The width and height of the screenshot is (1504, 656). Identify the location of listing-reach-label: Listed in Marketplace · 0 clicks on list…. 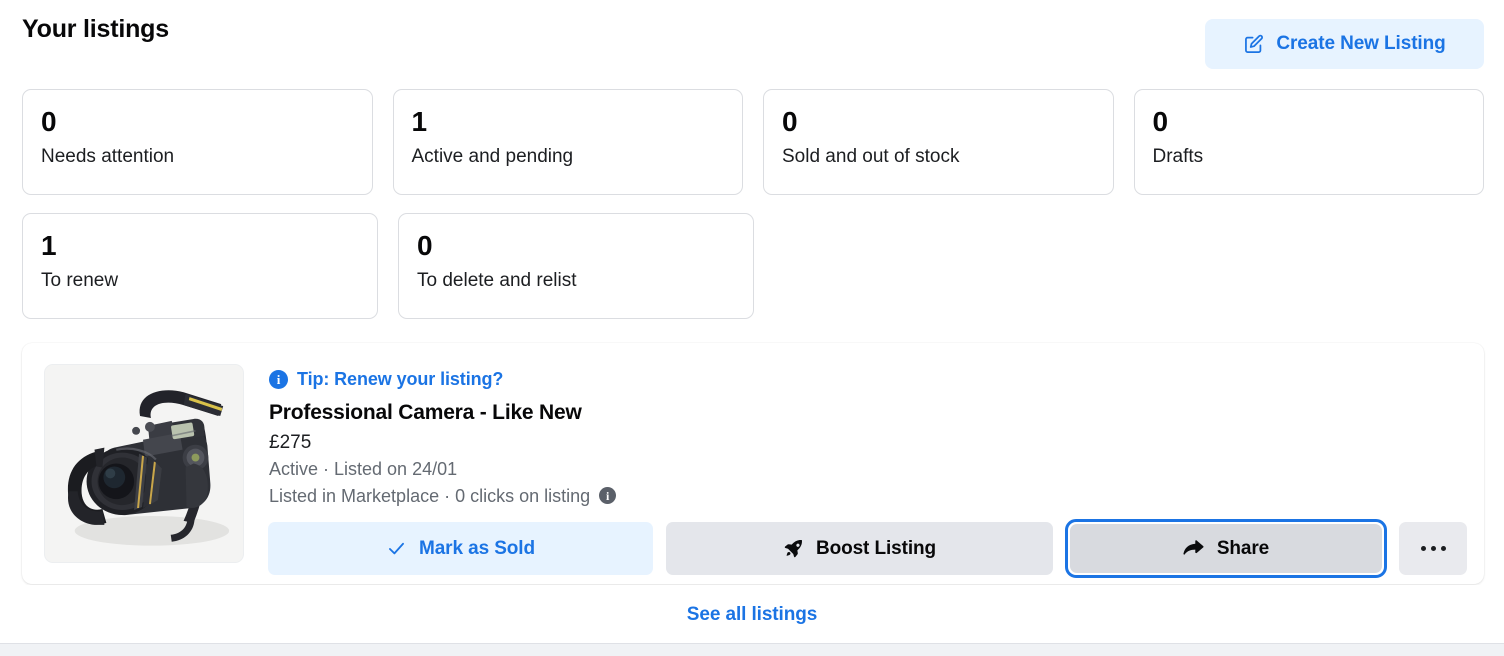
(430, 496).